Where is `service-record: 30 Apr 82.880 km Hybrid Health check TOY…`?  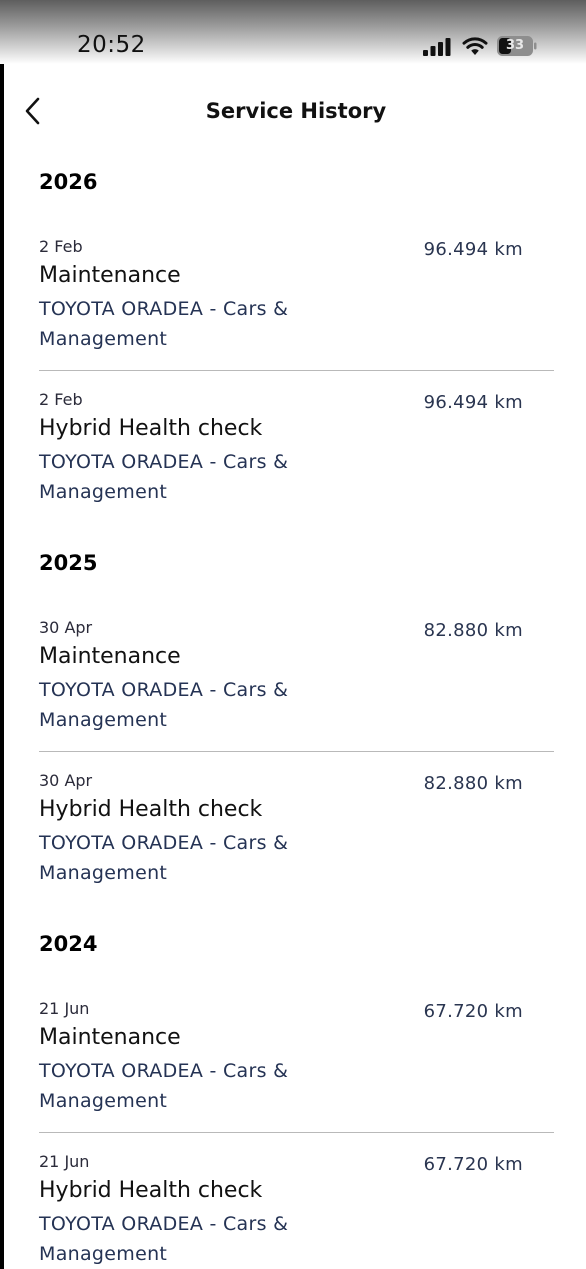
service-record: 30 Apr 82.880 km Hybrid Health check TOY… is located at coordinates (296, 841).